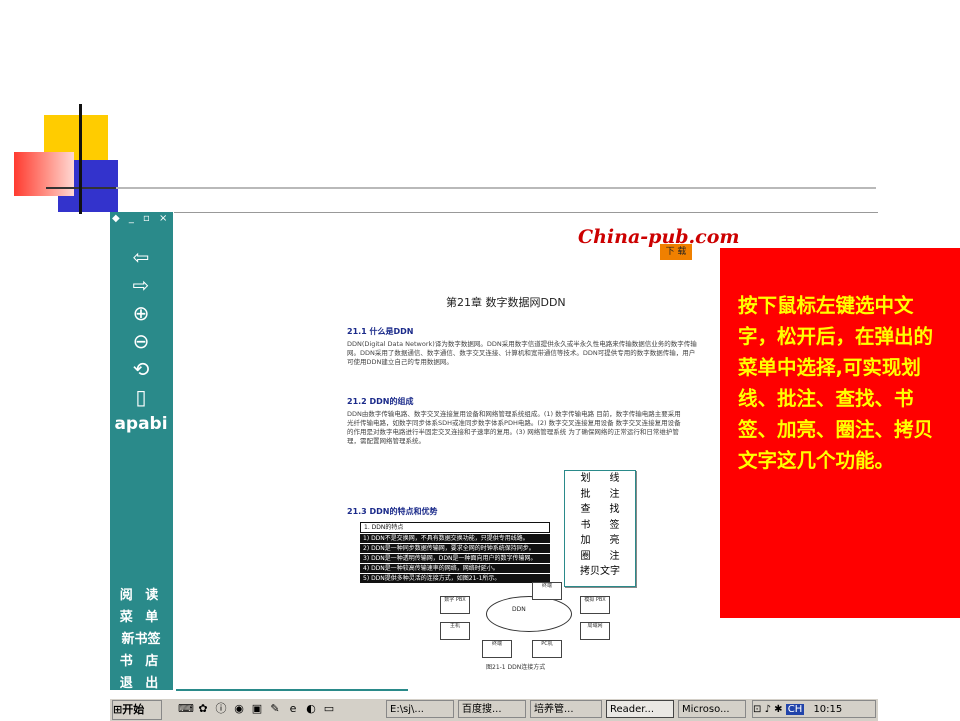 The height and width of the screenshot is (721, 960). Describe the element at coordinates (275, 709) in the screenshot. I see `quicklaunch-icon: ✎` at that location.